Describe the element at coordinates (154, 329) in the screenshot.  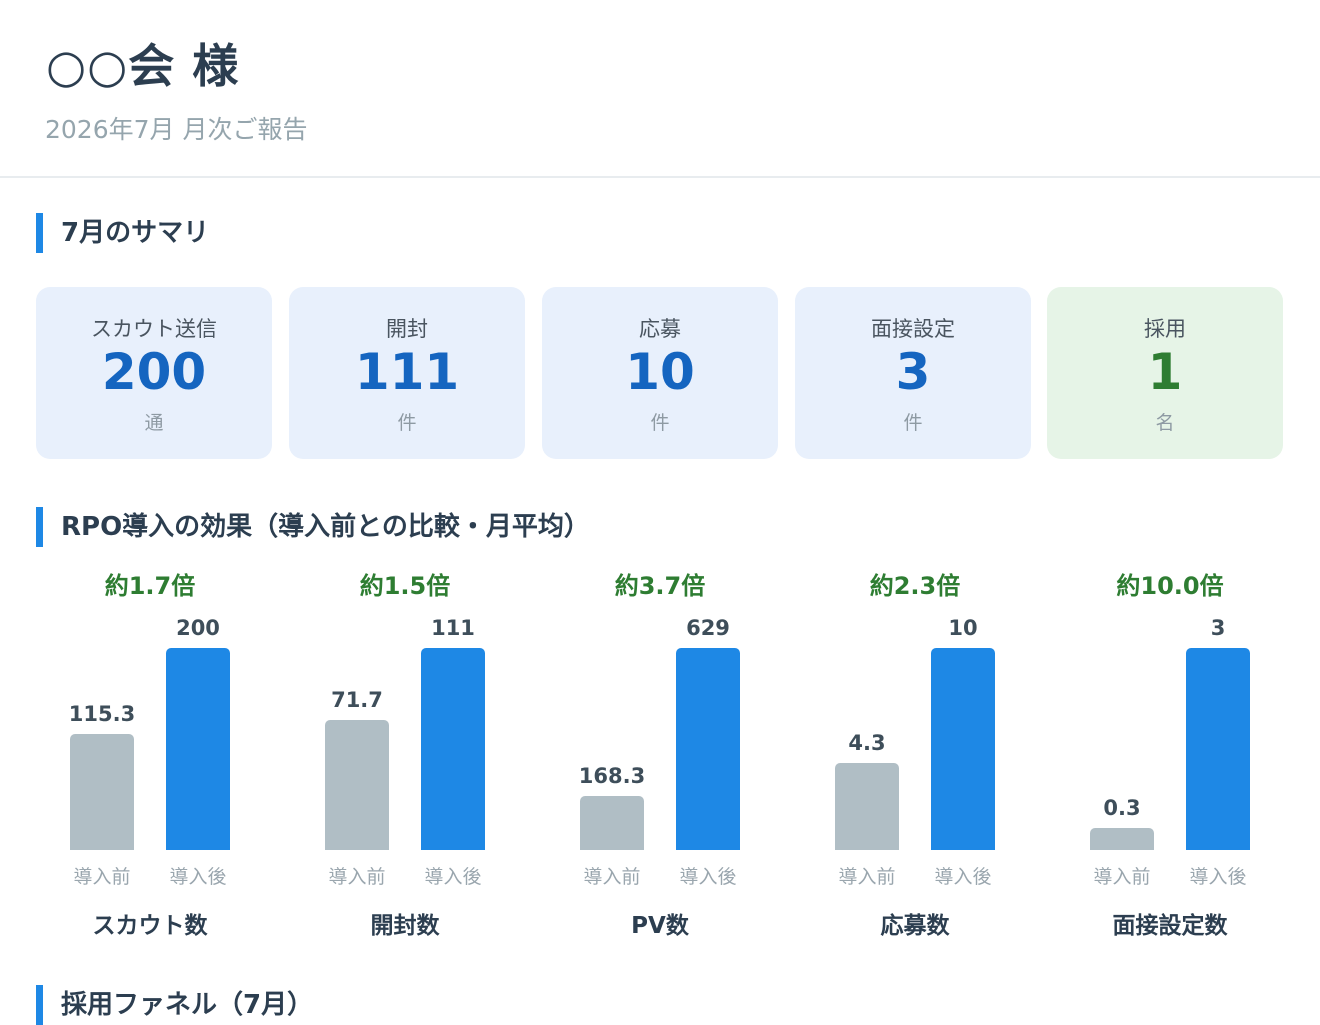
I see `kpi-label: スカウト送信` at that location.